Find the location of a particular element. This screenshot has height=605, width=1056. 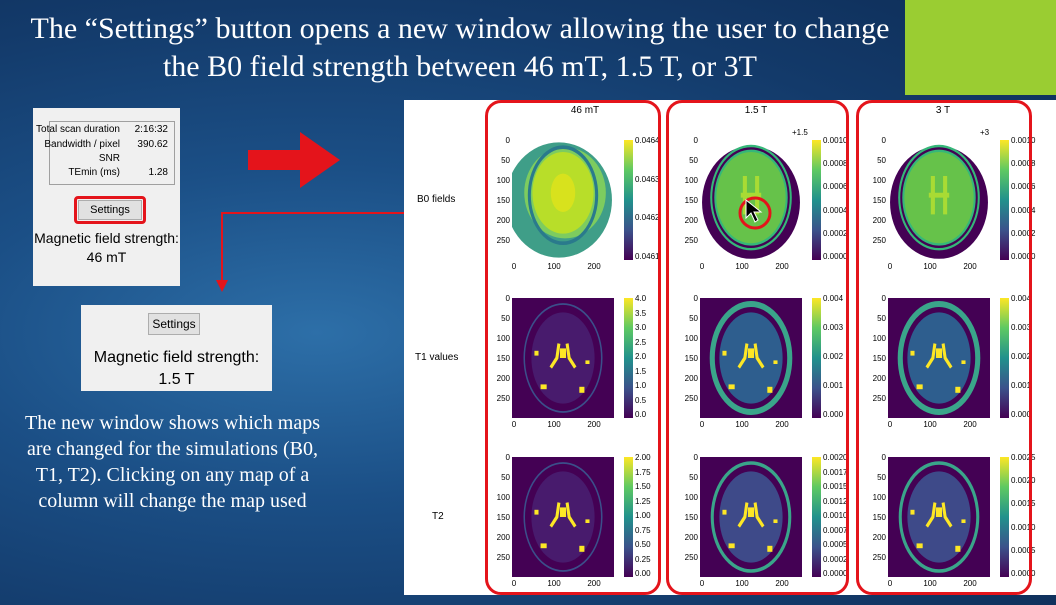

row-label-t1: T1 values is located at coordinates (437, 357).